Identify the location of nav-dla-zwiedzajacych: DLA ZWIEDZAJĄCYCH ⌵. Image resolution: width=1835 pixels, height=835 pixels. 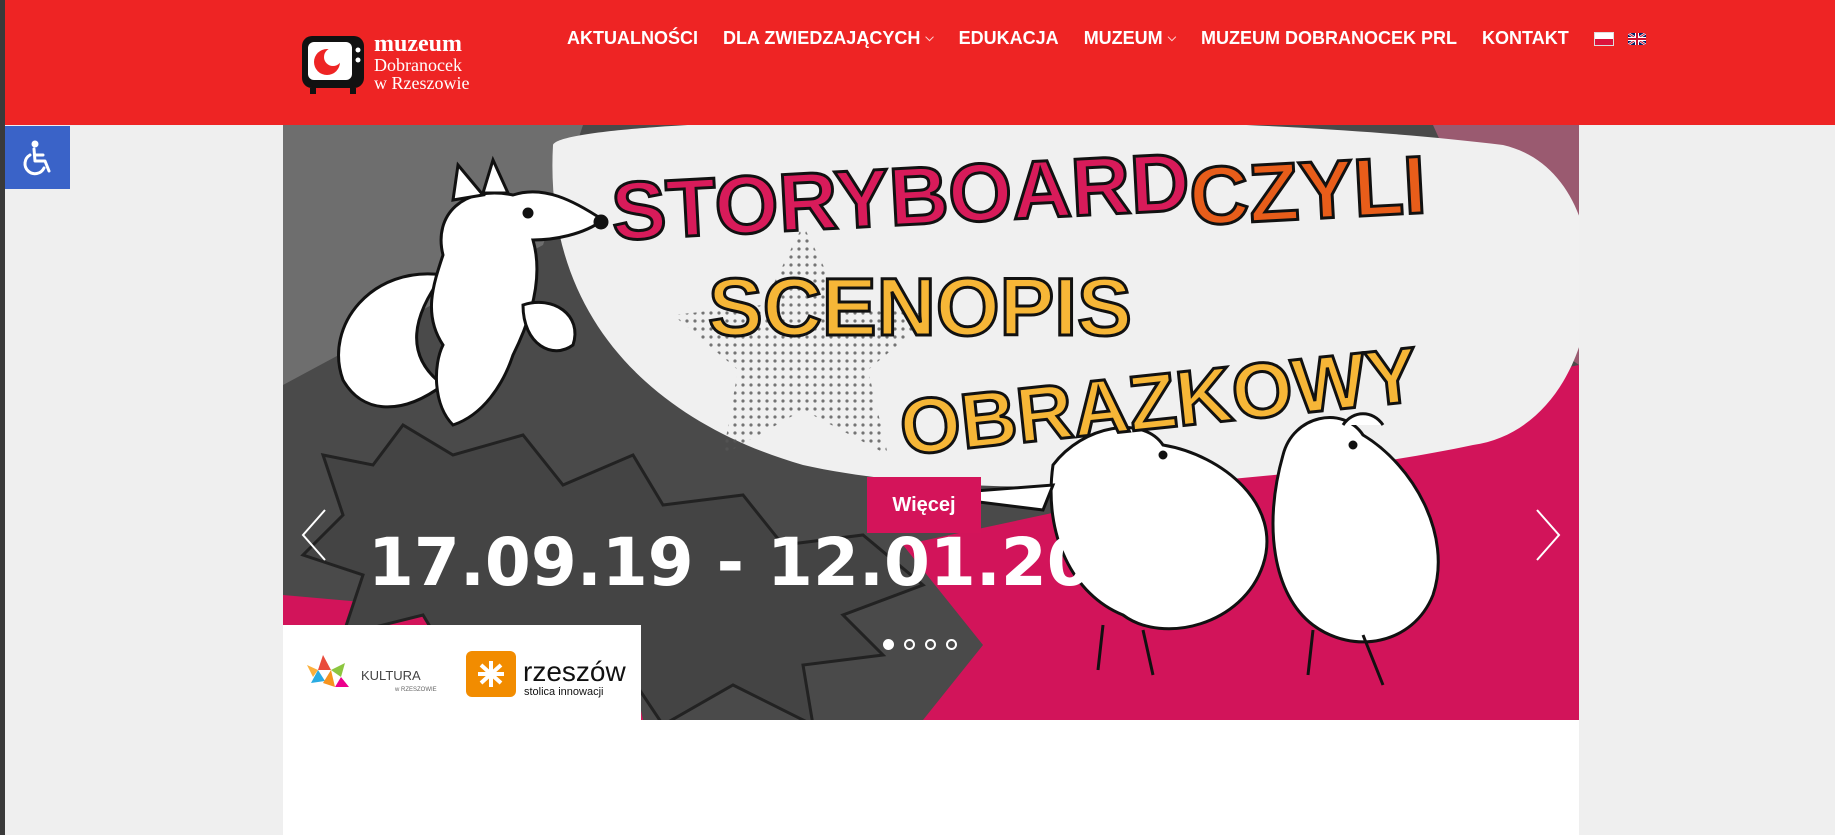
(828, 38).